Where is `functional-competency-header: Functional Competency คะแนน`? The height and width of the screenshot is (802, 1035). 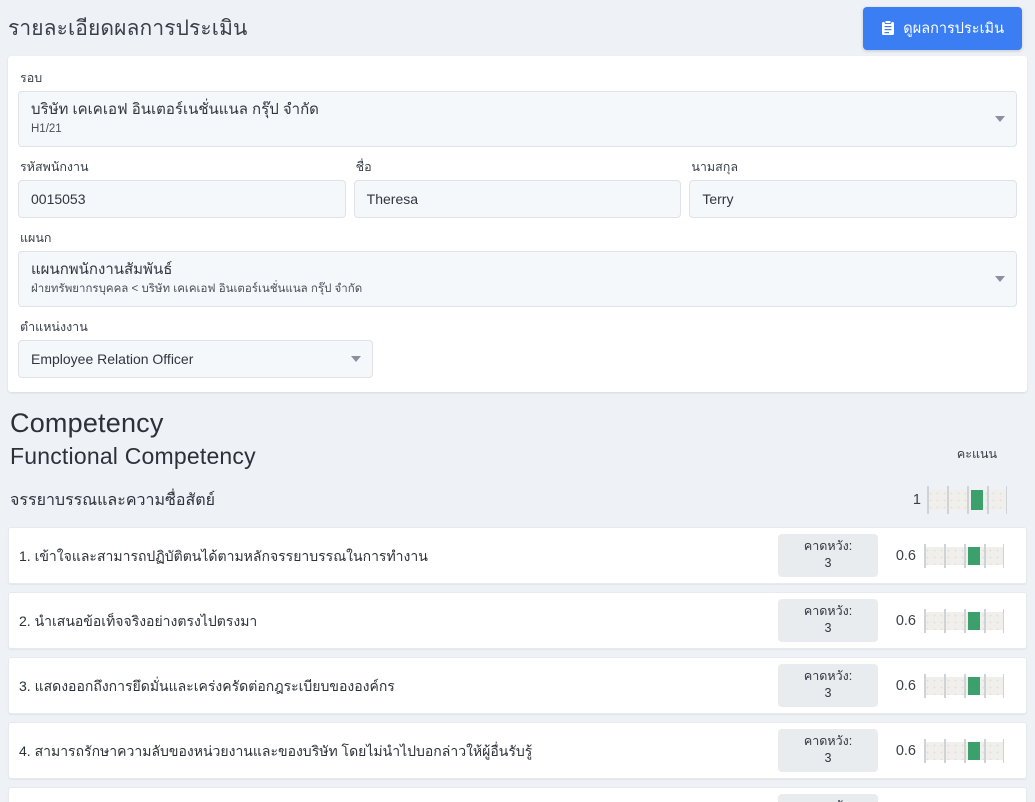 functional-competency-header: Functional Competency คะแนน is located at coordinates (518, 456).